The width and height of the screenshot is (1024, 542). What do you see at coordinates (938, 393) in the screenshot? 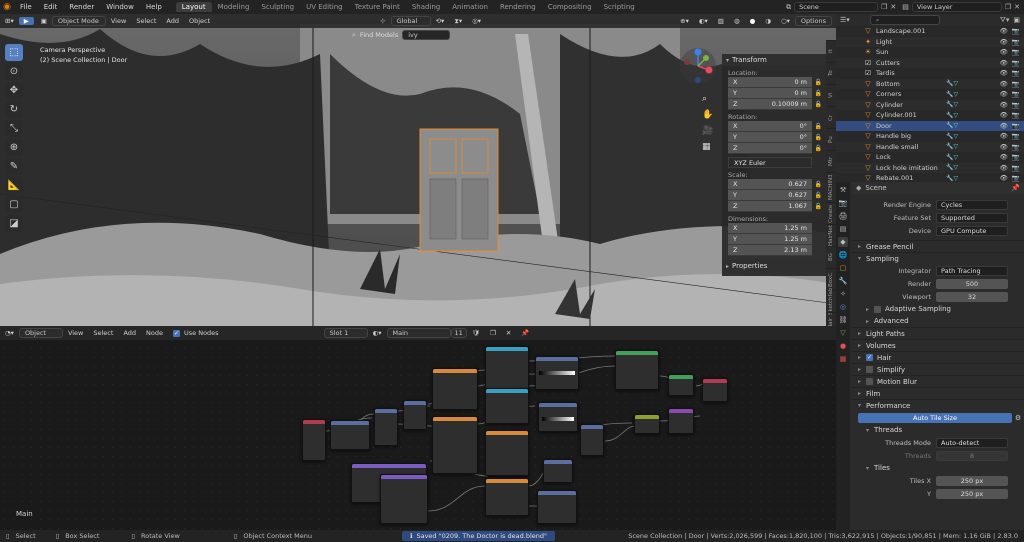
I see `film-panel: ▸ Film` at bounding box center [938, 393].